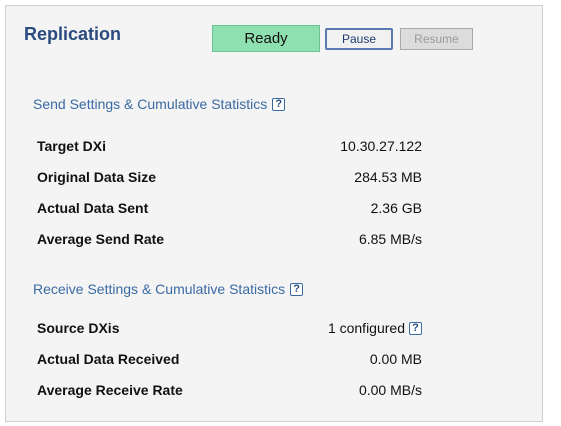 This screenshot has width=561, height=426. I want to click on resume-button: Resume, so click(436, 39).